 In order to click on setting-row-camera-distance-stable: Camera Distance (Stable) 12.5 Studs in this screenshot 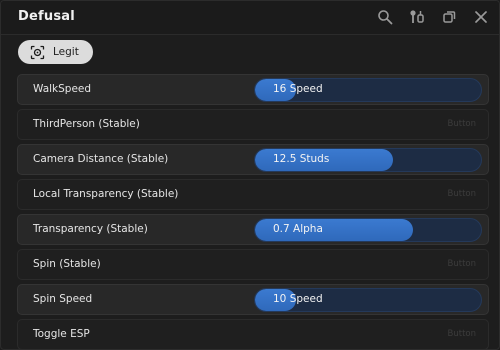, I will do `click(253, 159)`.